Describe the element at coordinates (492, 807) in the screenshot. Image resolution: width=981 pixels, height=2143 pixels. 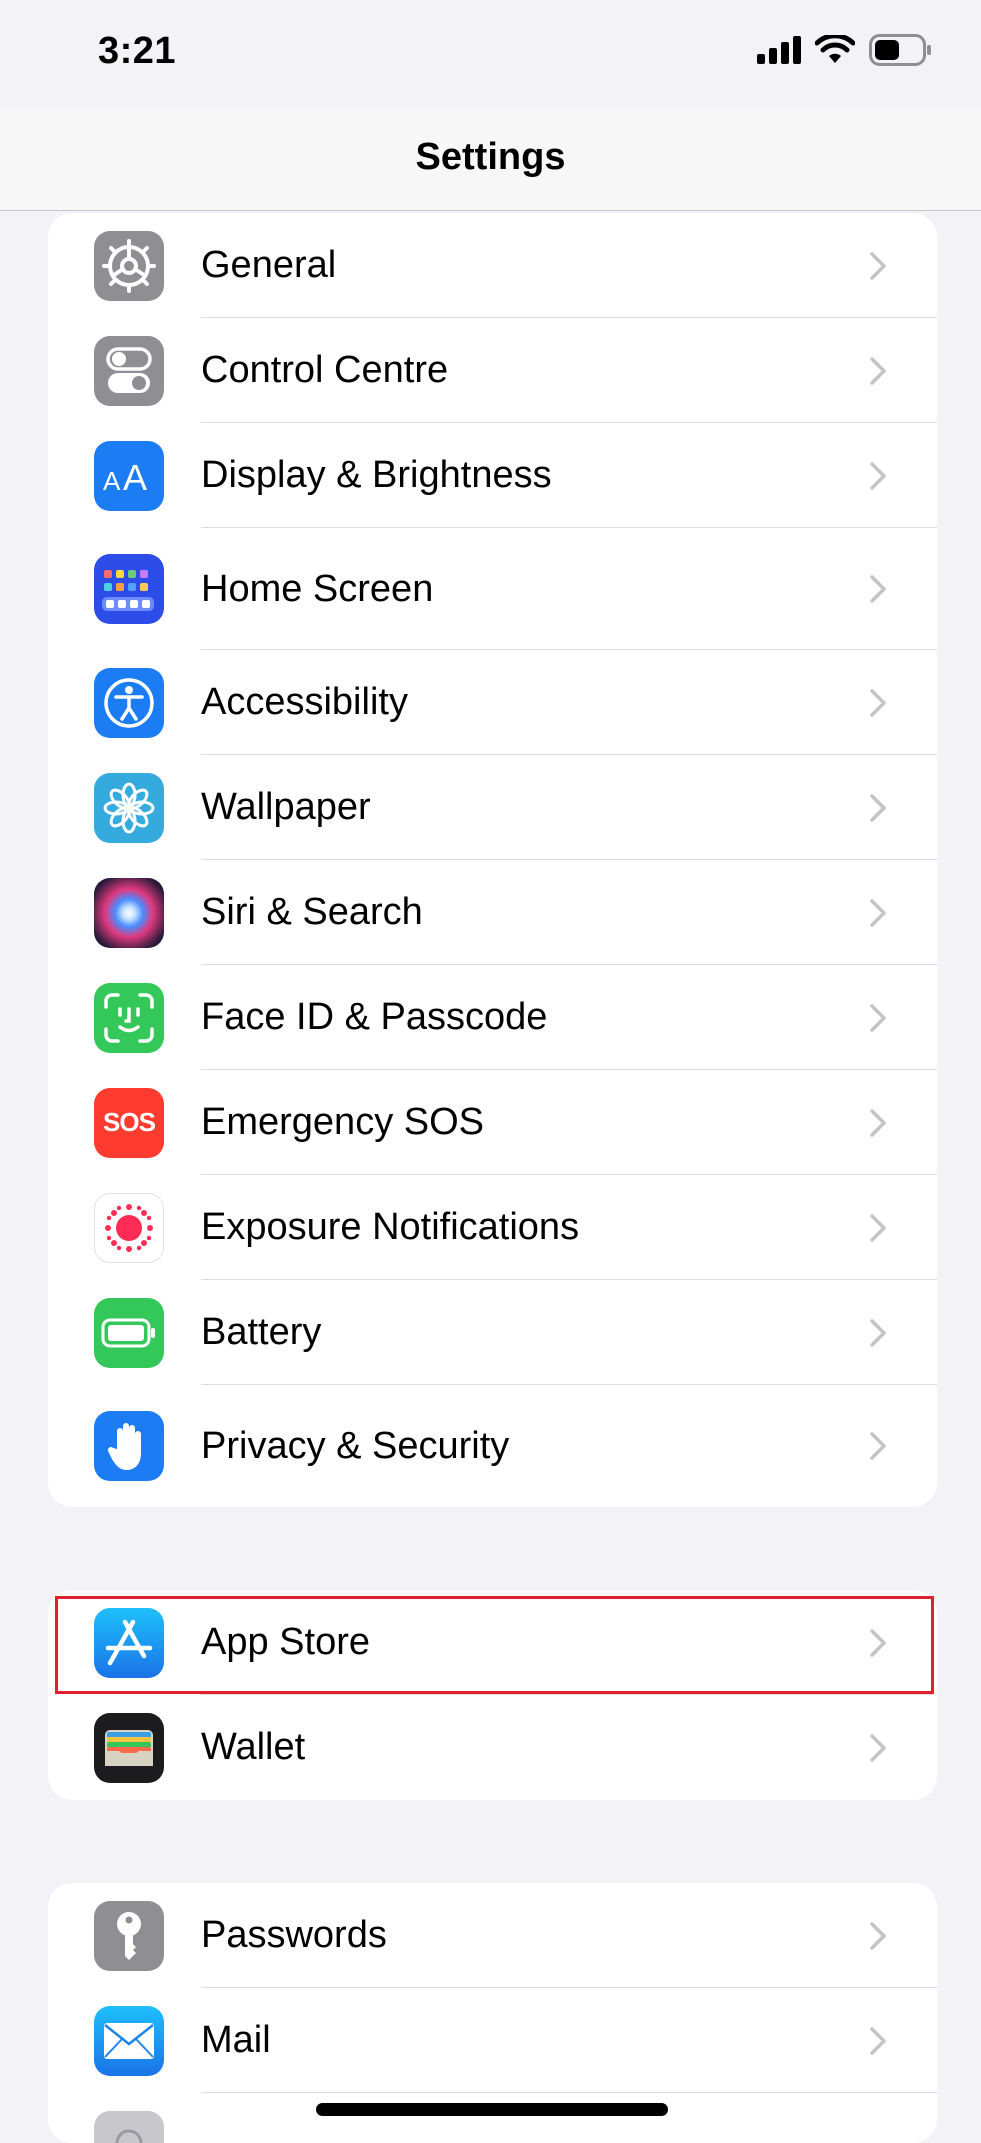
I see `settings-row-wallpaper: Wallpaper` at that location.